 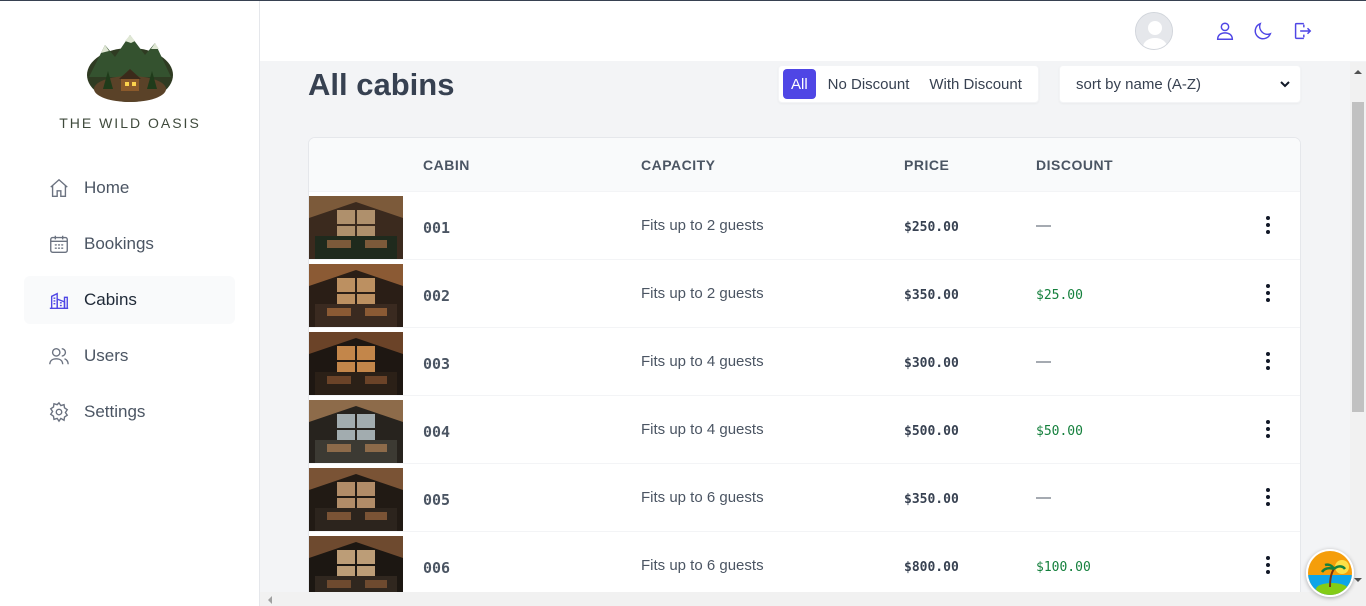 I want to click on cabin-name: 002, so click(x=437, y=296).